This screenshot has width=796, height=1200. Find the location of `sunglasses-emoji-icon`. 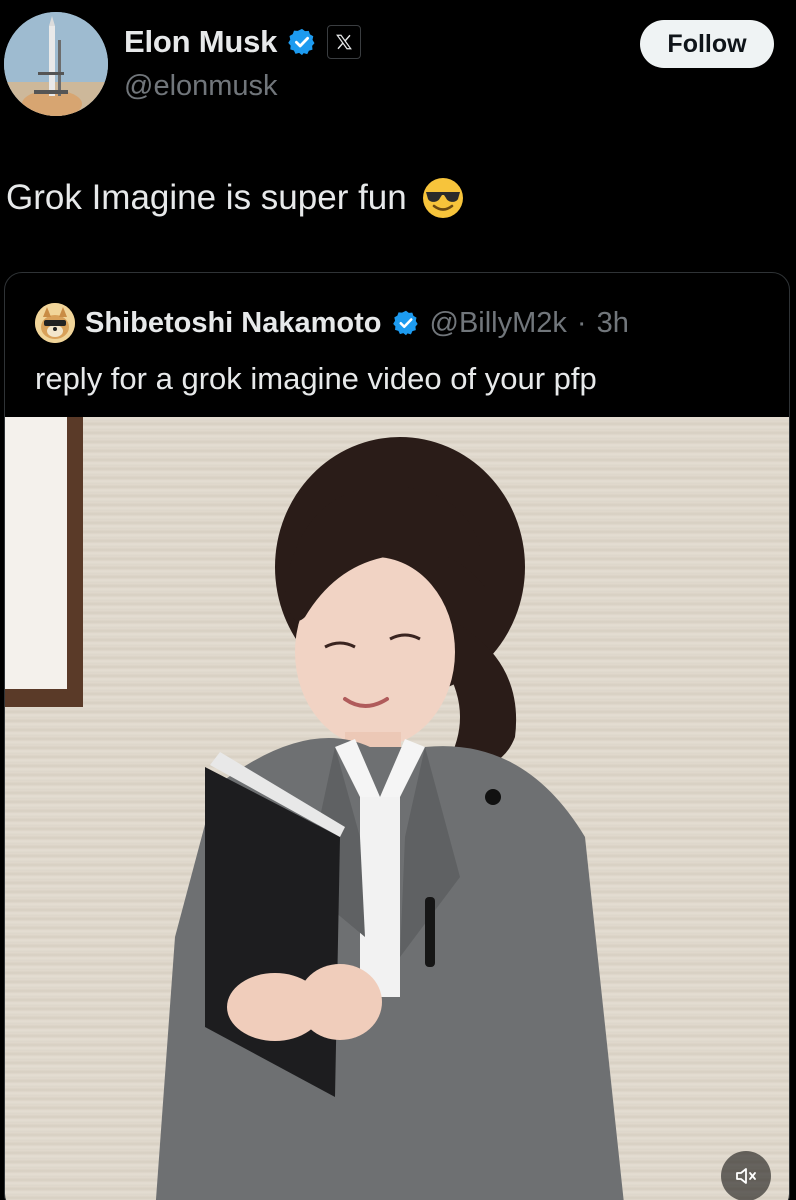

sunglasses-emoji-icon is located at coordinates (442, 198).